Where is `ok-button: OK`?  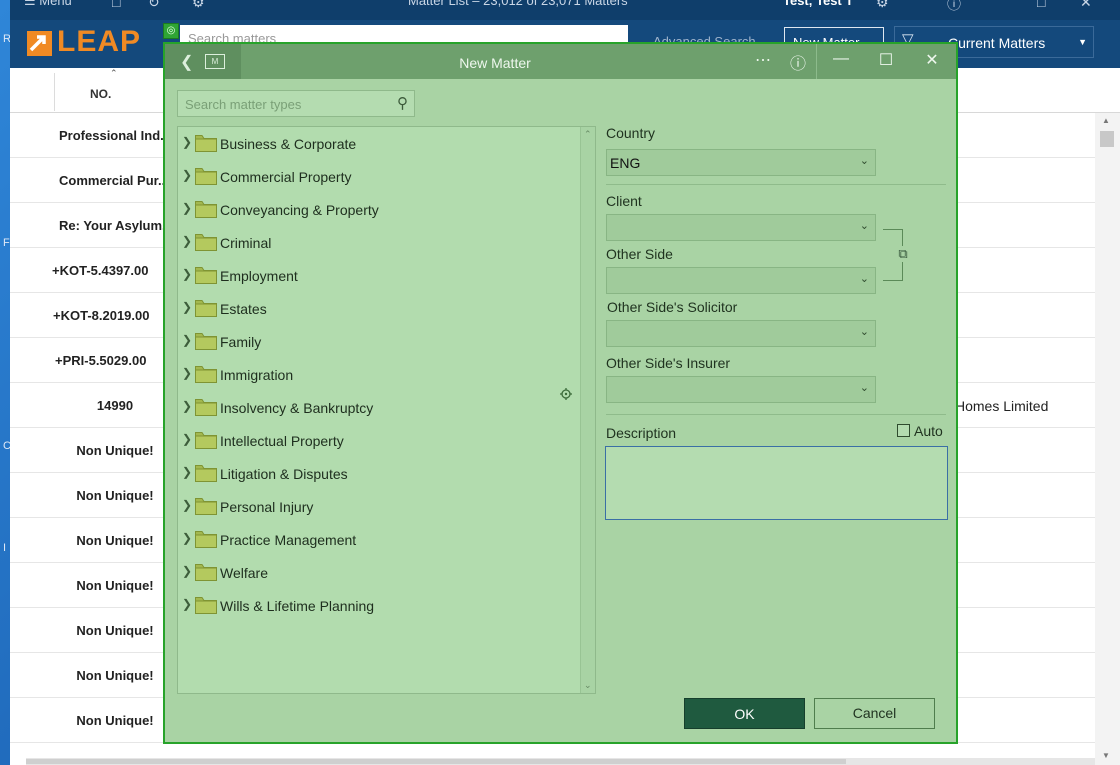
ok-button: OK is located at coordinates (744, 713).